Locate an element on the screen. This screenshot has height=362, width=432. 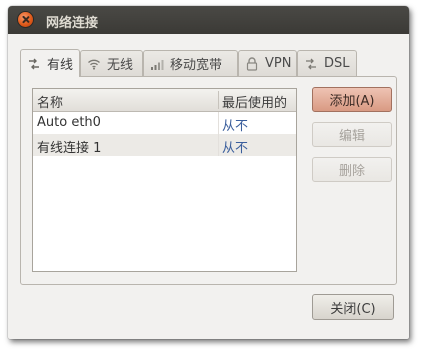
tab-vpn-label: VPN is located at coordinates (278, 63).